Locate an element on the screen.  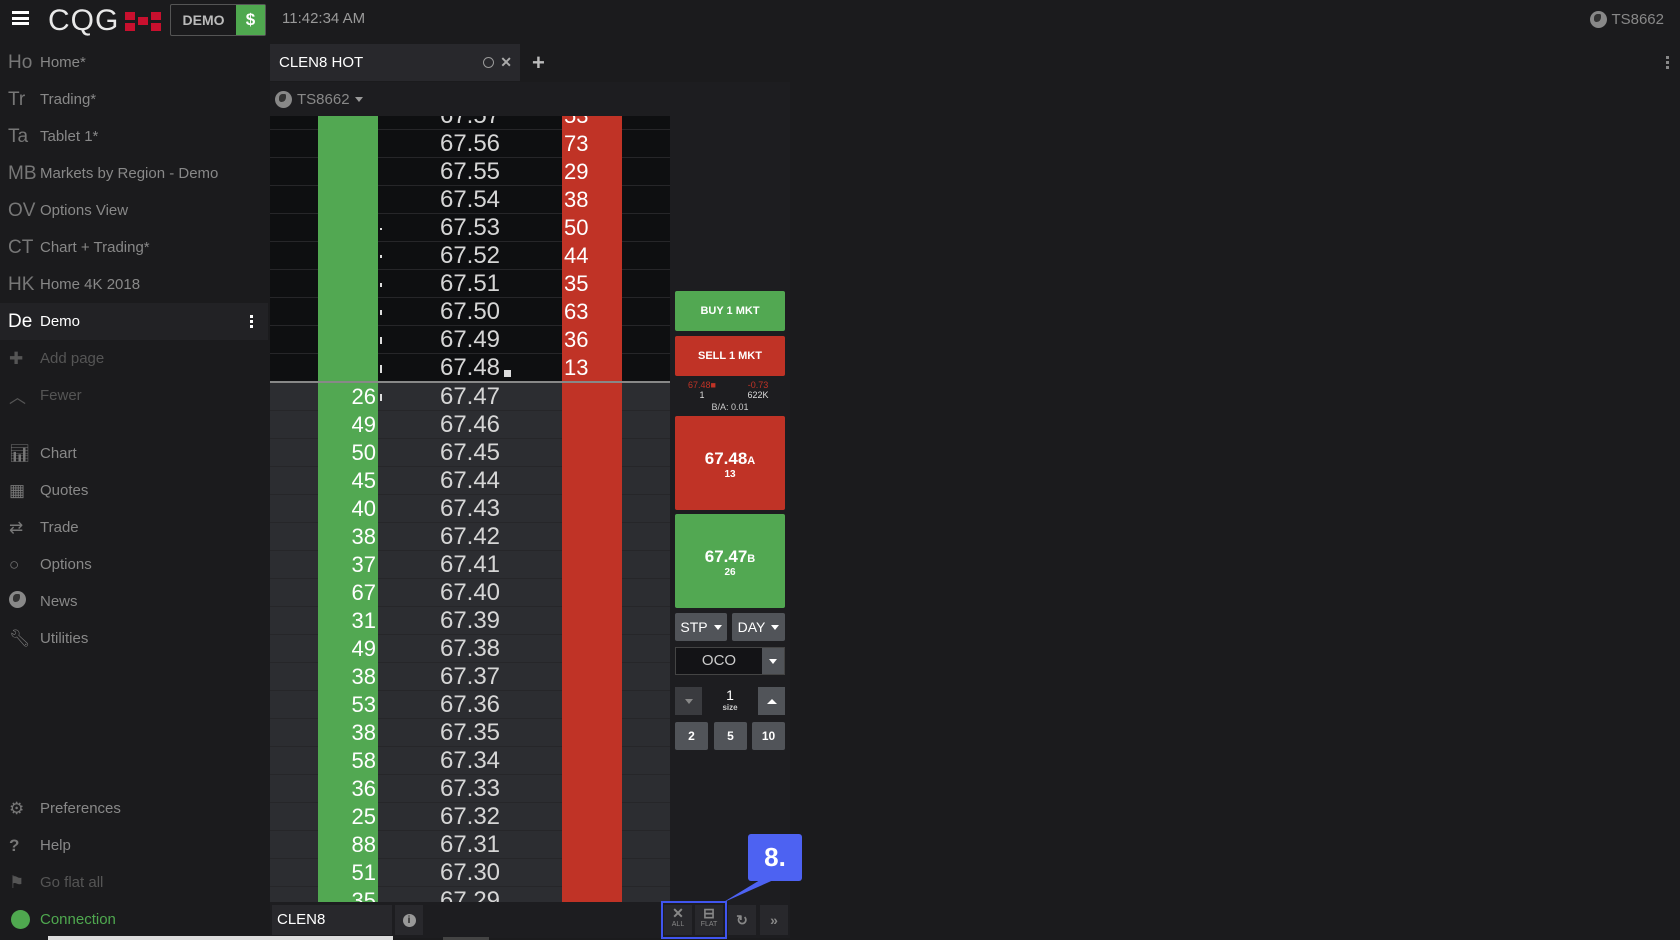
bid-cell: 36 is located at coordinates (348, 789).